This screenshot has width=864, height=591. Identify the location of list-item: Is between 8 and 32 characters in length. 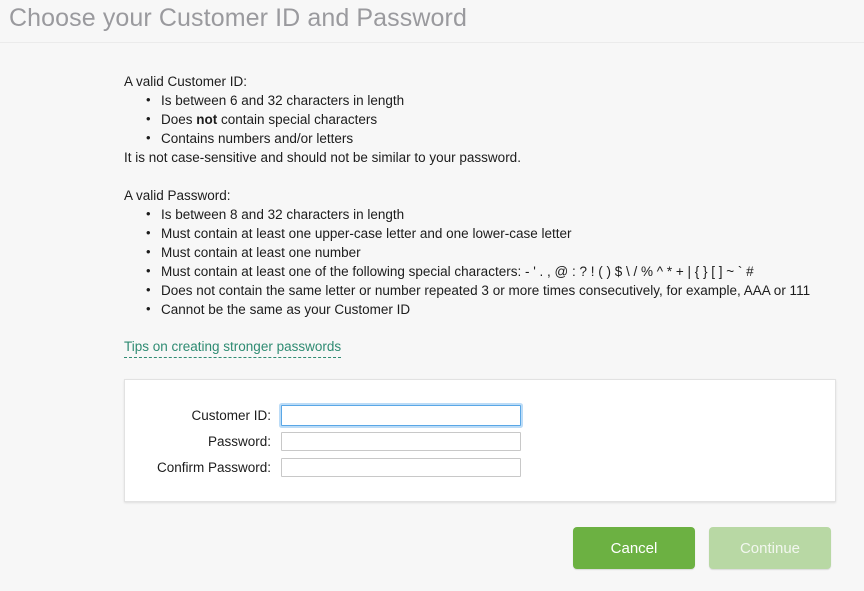
(467, 214).